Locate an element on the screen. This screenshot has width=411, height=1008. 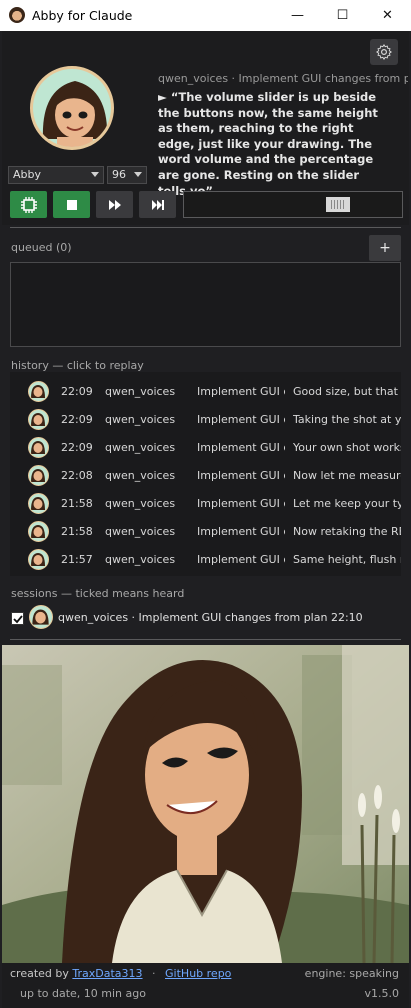
volume-slider-thumb is located at coordinates (338, 204).